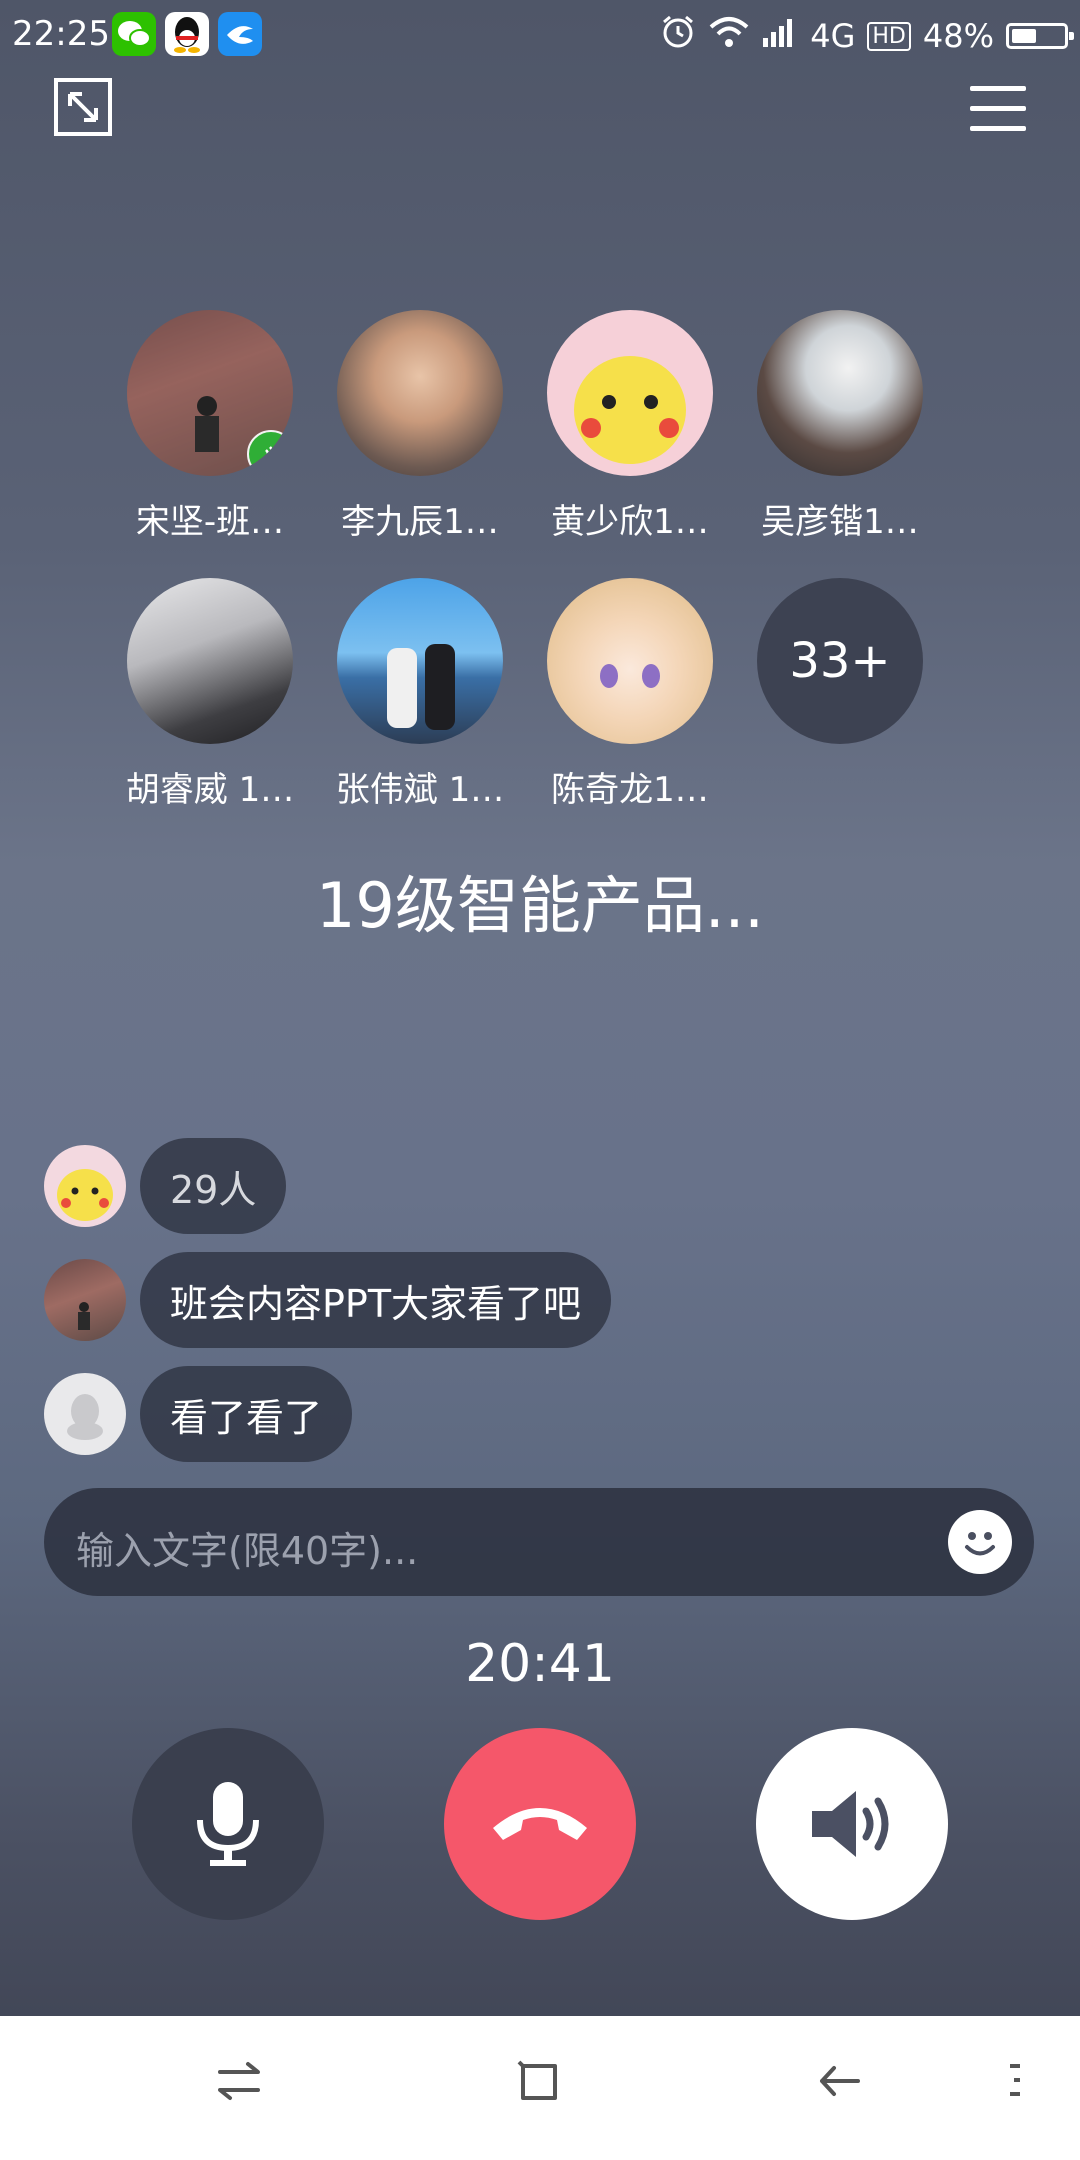 The height and width of the screenshot is (2160, 1080). I want to click on chat-message: 班会内容PPT大家看了吧, so click(328, 1300).